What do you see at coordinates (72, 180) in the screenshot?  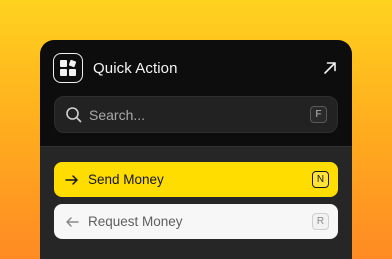 I see `arrow-right-icon` at bounding box center [72, 180].